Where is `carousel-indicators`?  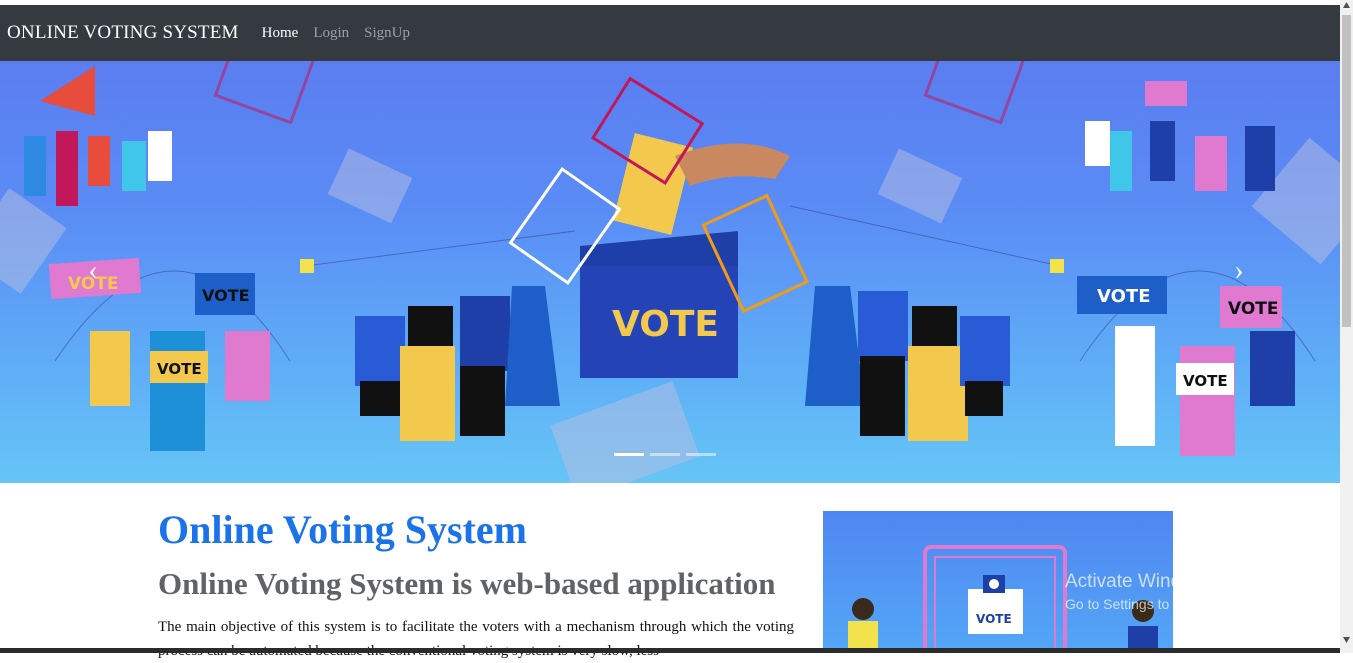
carousel-indicators is located at coordinates (668, 454).